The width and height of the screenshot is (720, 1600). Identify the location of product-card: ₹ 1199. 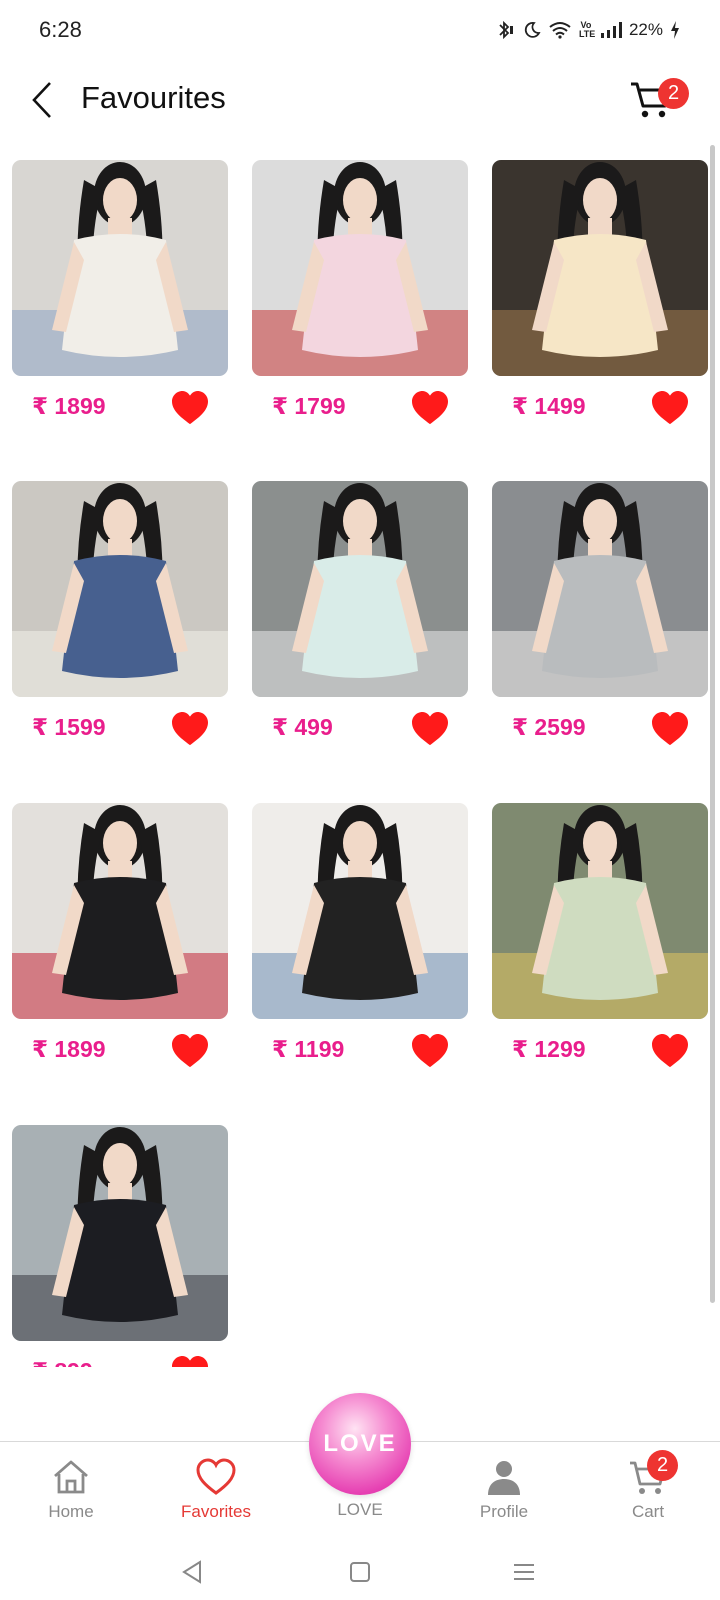
(360, 935).